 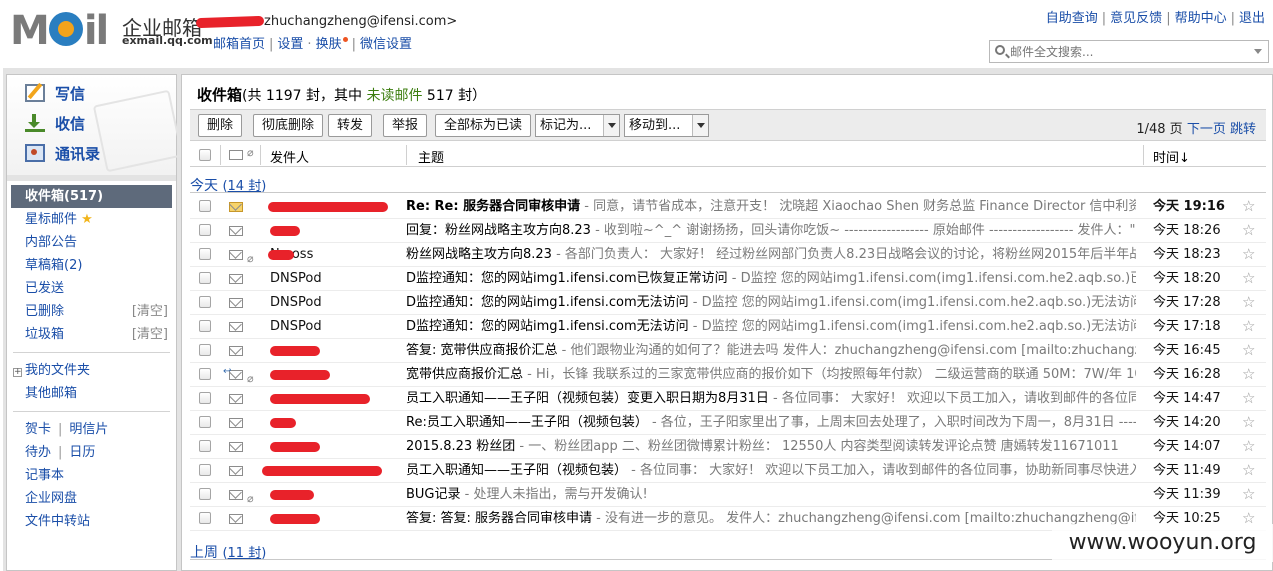 I want to click on expand-icon: +, so click(x=17, y=372).